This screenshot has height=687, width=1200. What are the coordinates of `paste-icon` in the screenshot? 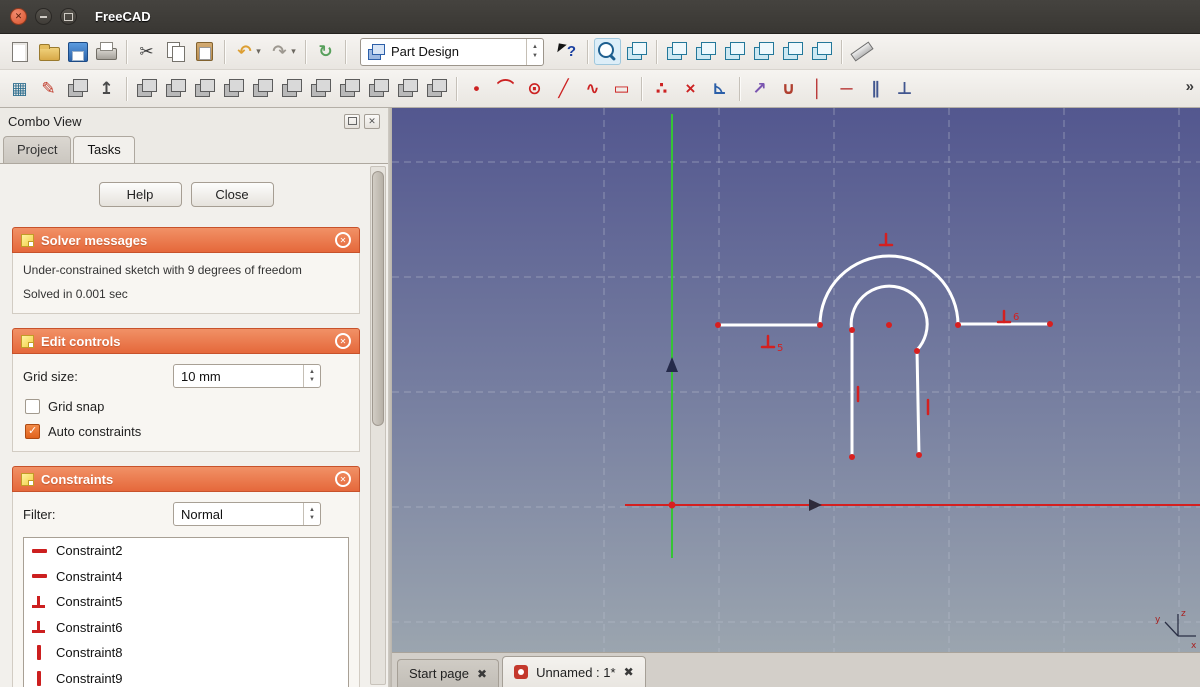 It's located at (204, 51).